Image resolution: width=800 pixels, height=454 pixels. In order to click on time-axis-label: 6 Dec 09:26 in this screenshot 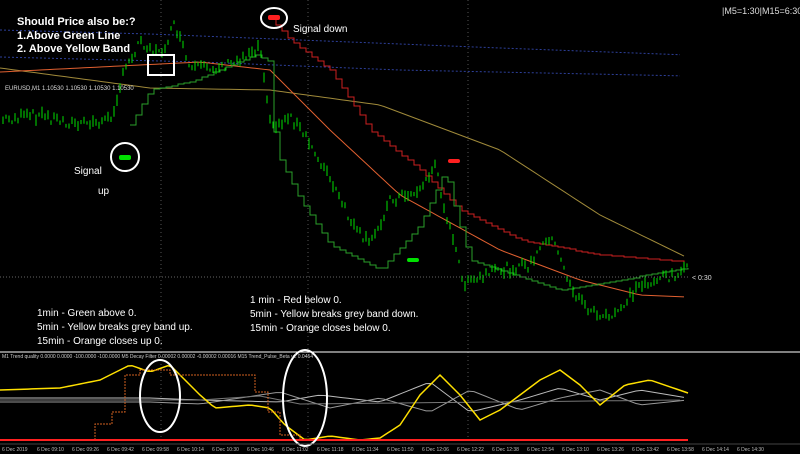, I will do `click(85, 450)`.